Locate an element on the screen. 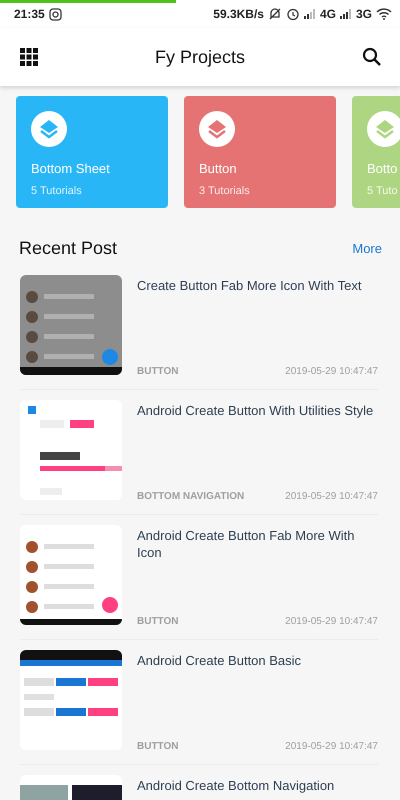 The width and height of the screenshot is (400, 800). post-title: Android Create Button With Utilities Style is located at coordinates (257, 410).